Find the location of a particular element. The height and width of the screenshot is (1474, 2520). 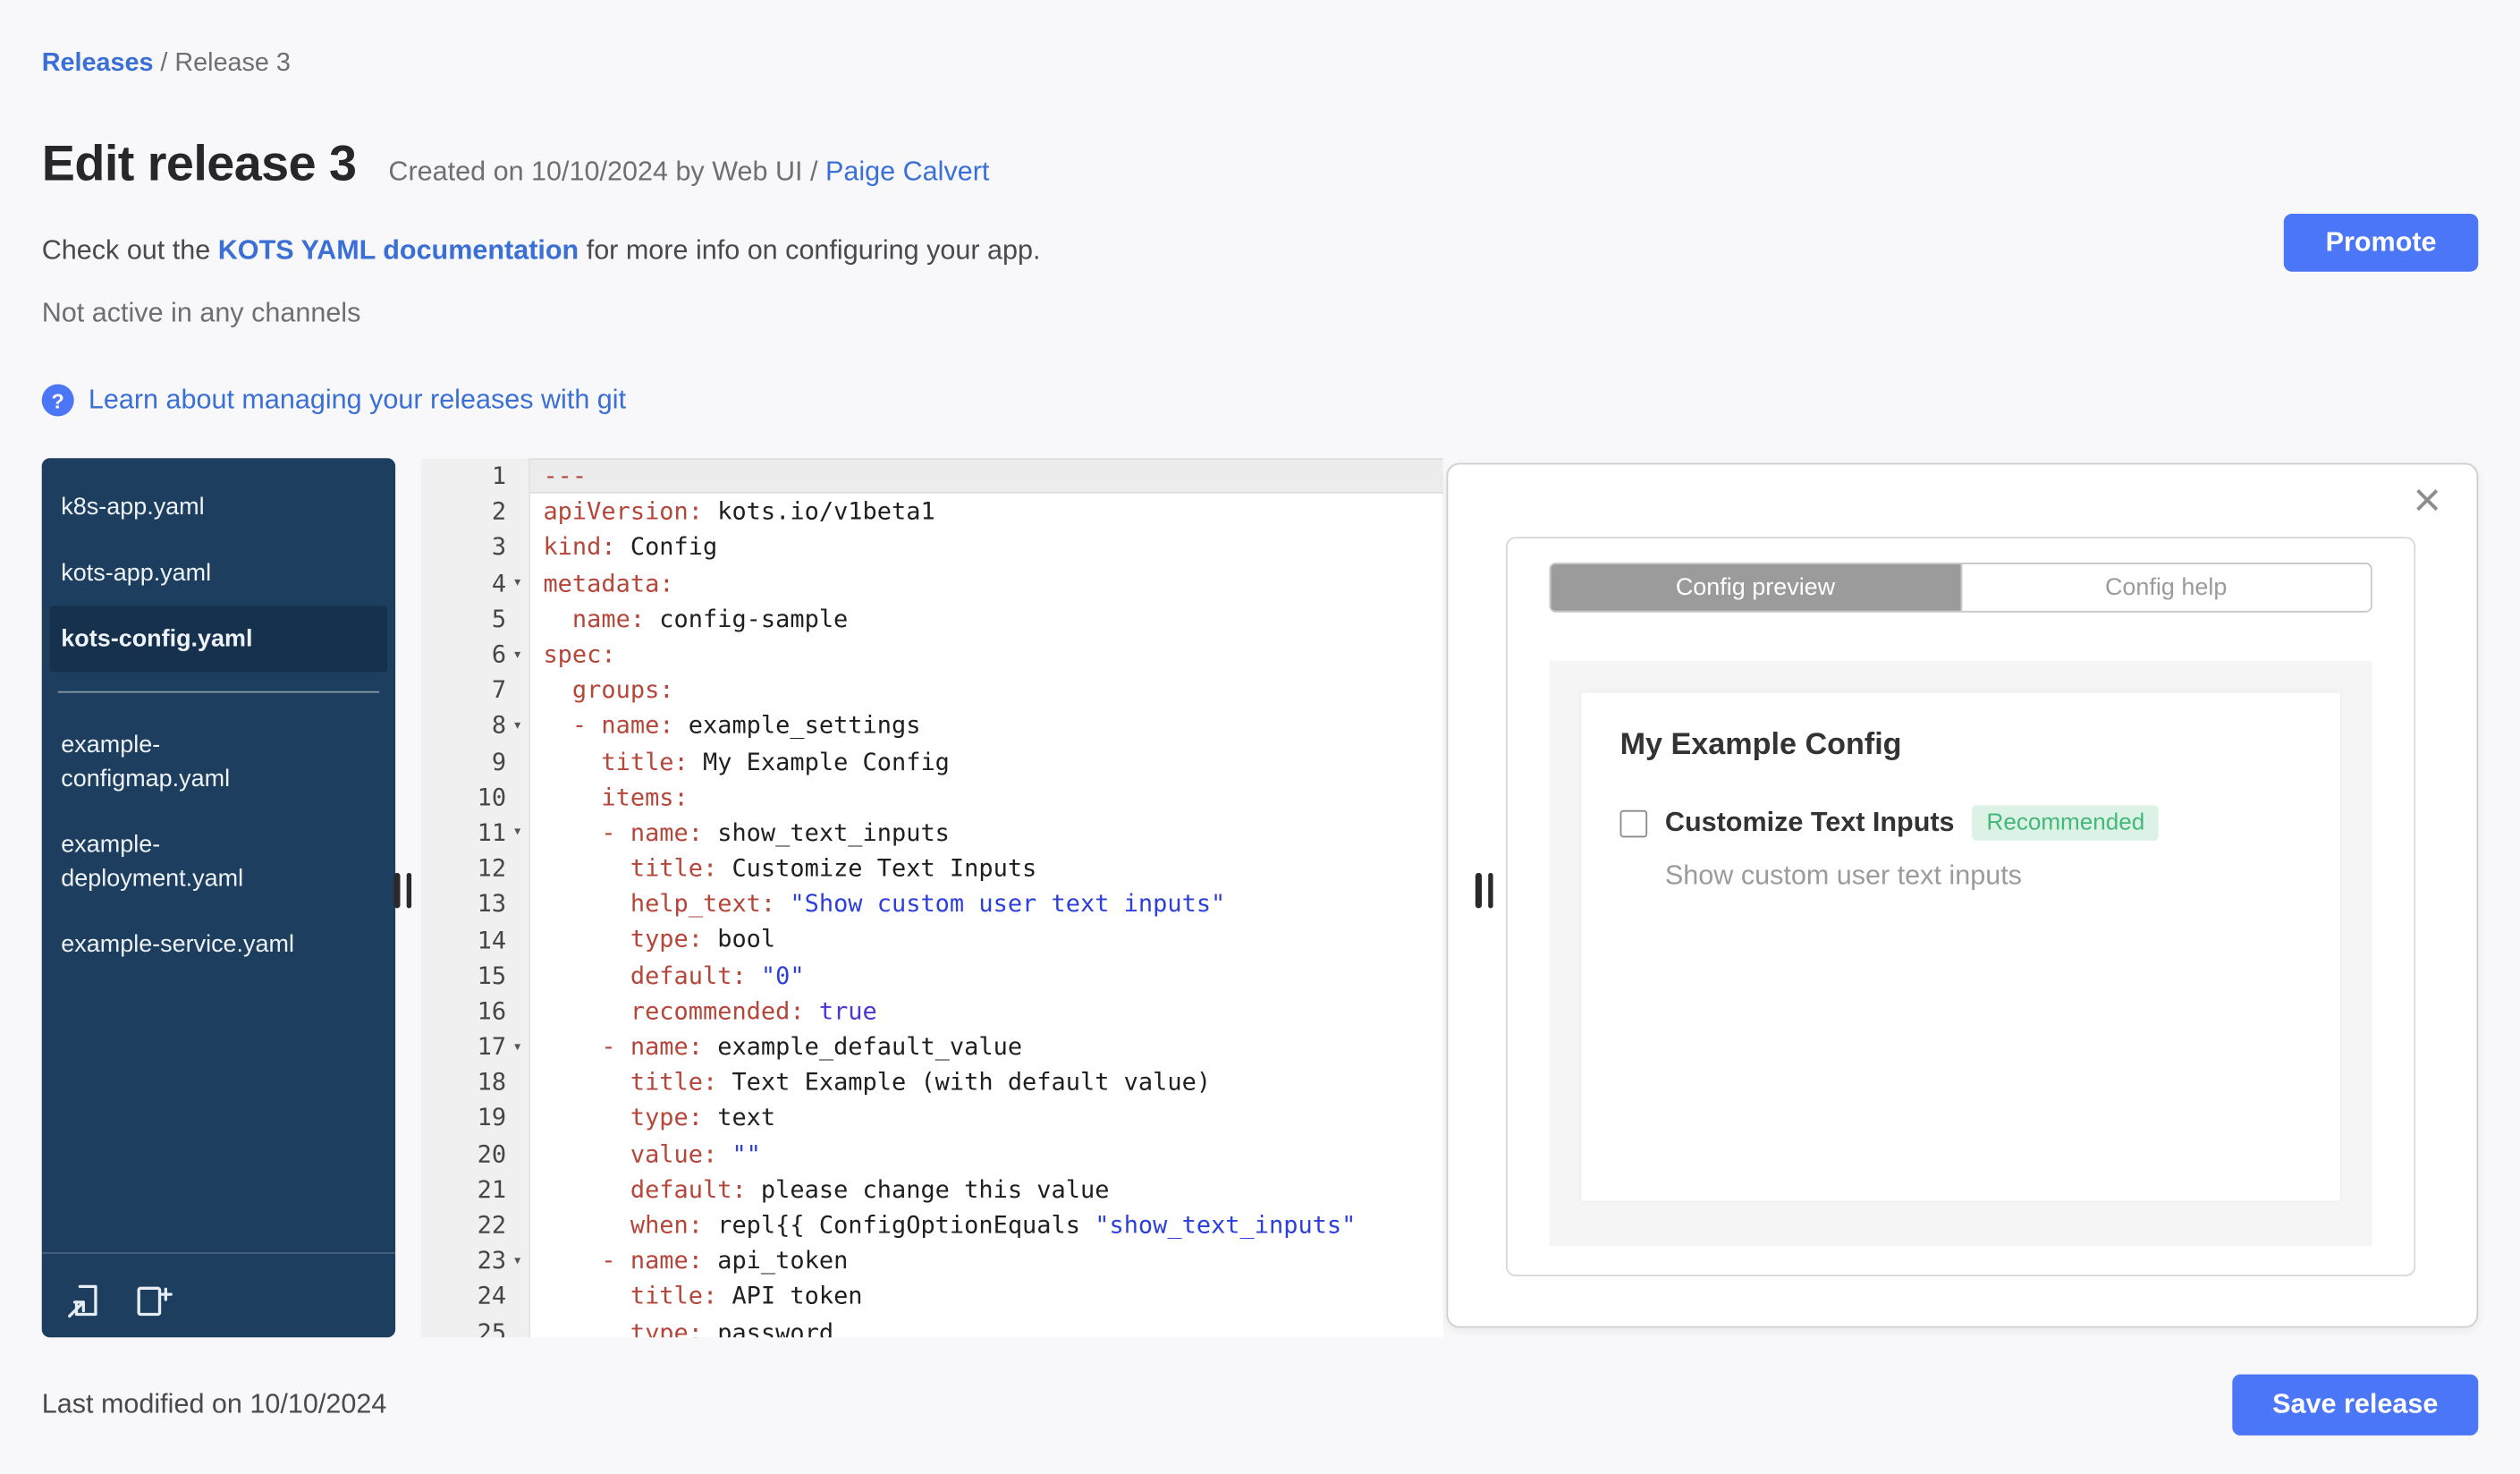

created-text: Created on 10/10/2024 by Web UI / is located at coordinates (606, 171).